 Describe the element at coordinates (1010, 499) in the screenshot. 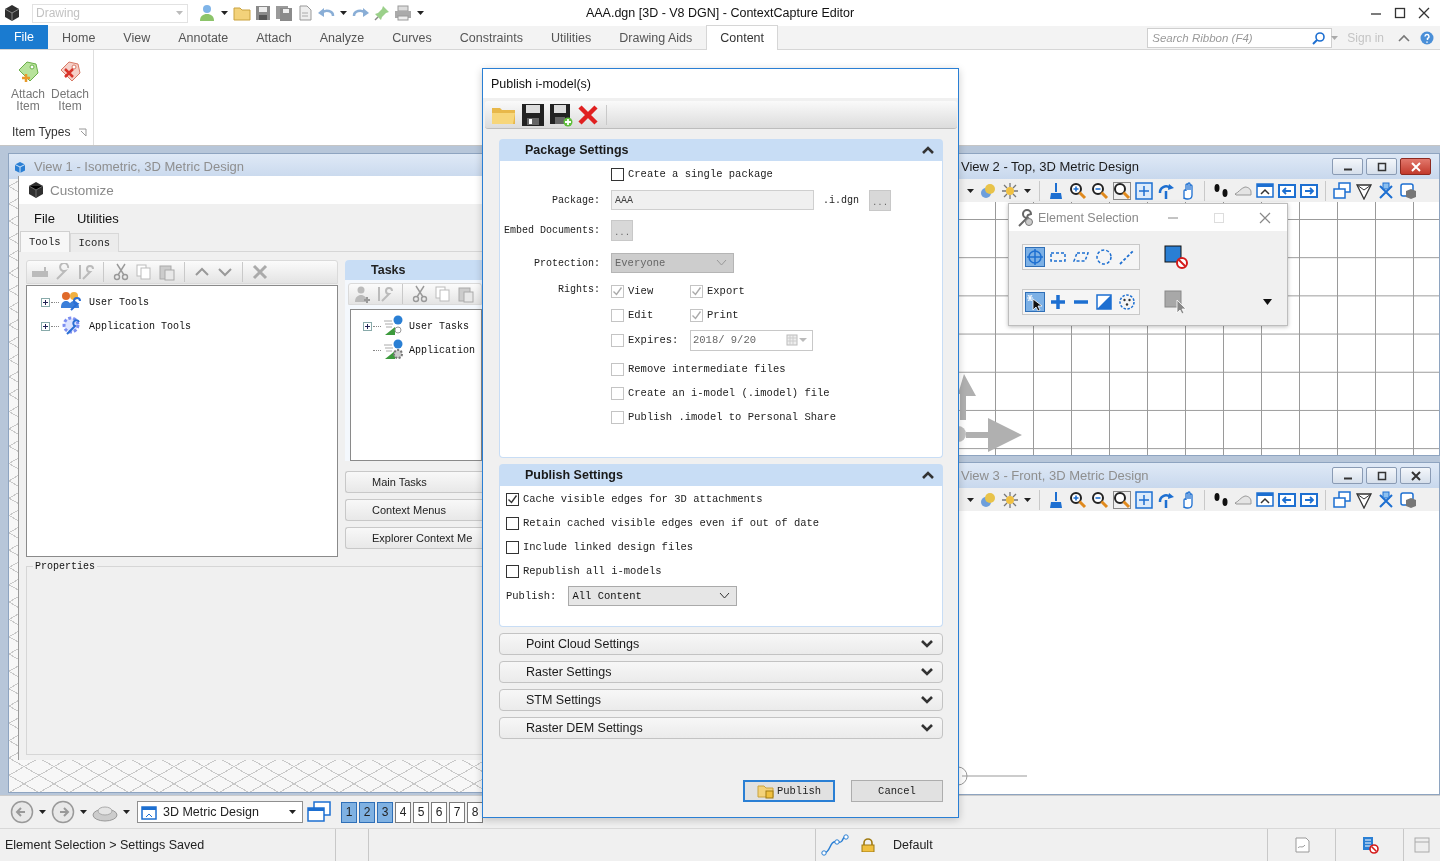

I see `sun-icon` at that location.